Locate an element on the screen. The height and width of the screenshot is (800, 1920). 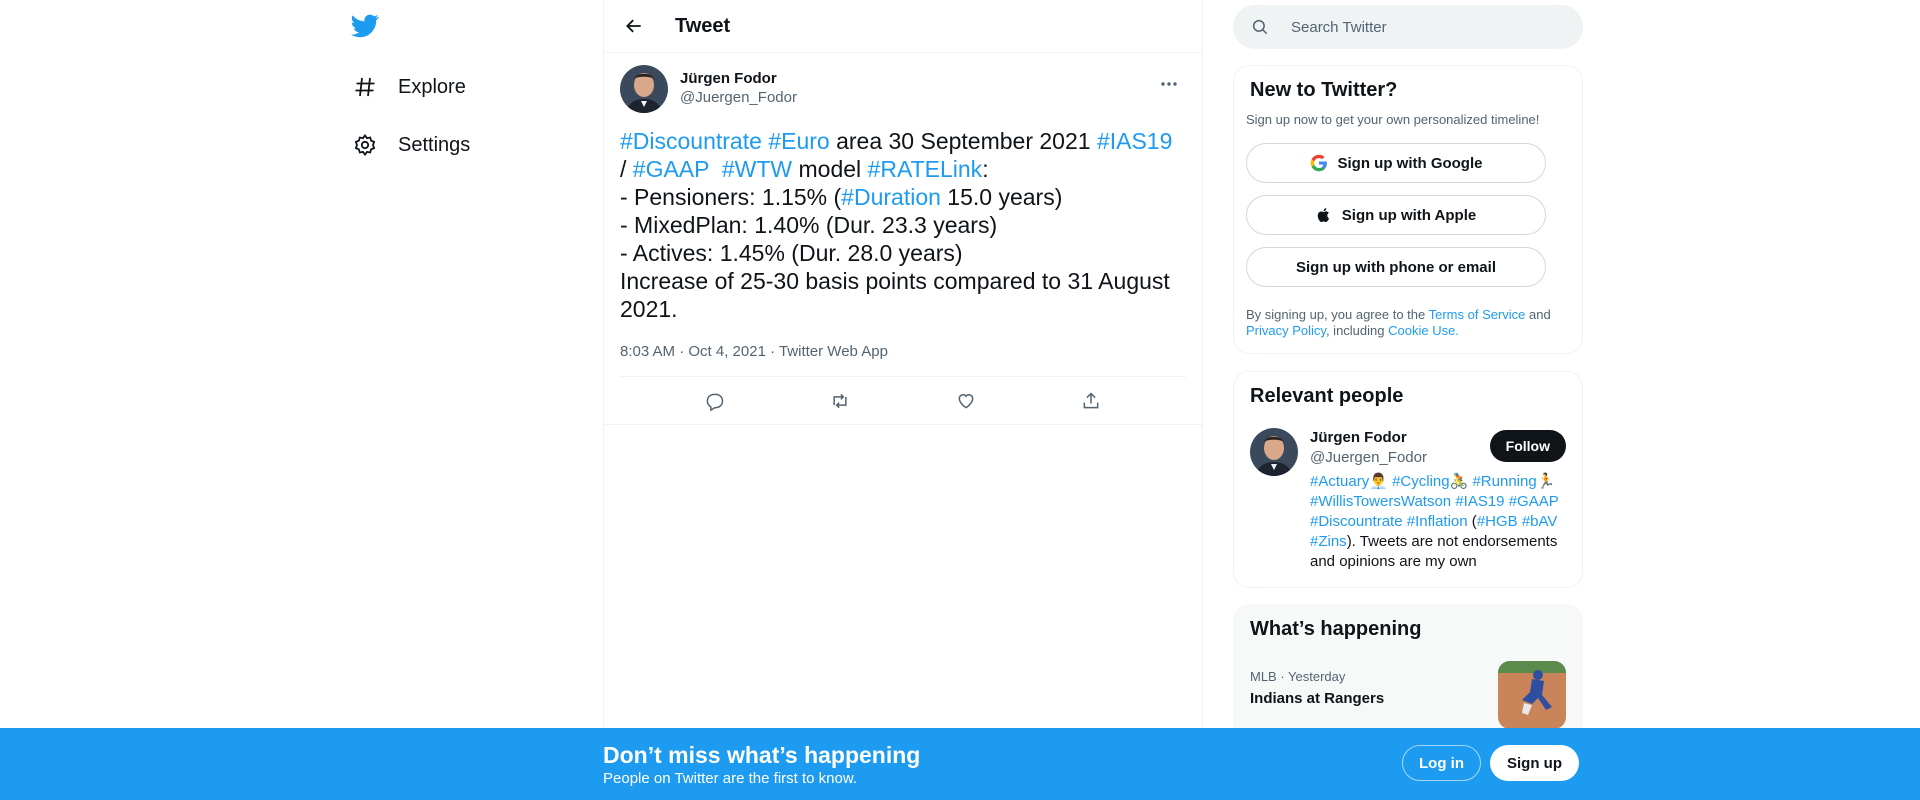
follow-button: Follow is located at coordinates (1527, 446).